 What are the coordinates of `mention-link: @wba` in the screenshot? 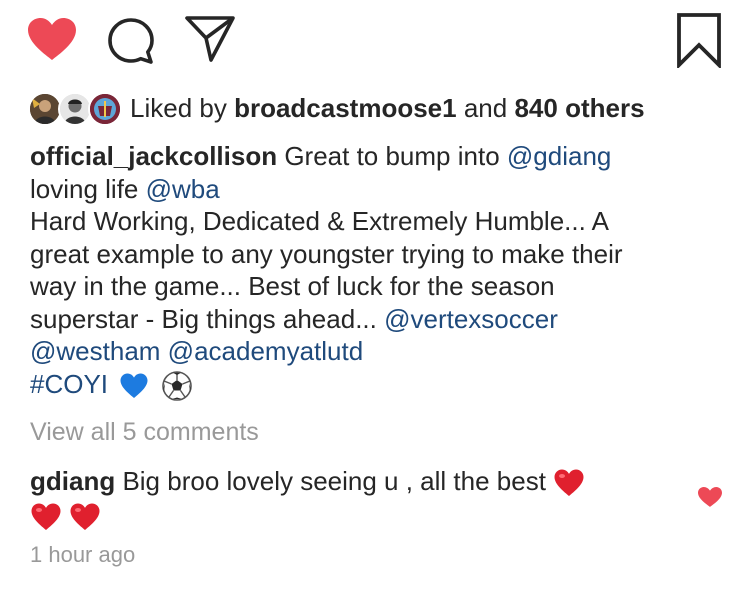 It's located at (183, 189).